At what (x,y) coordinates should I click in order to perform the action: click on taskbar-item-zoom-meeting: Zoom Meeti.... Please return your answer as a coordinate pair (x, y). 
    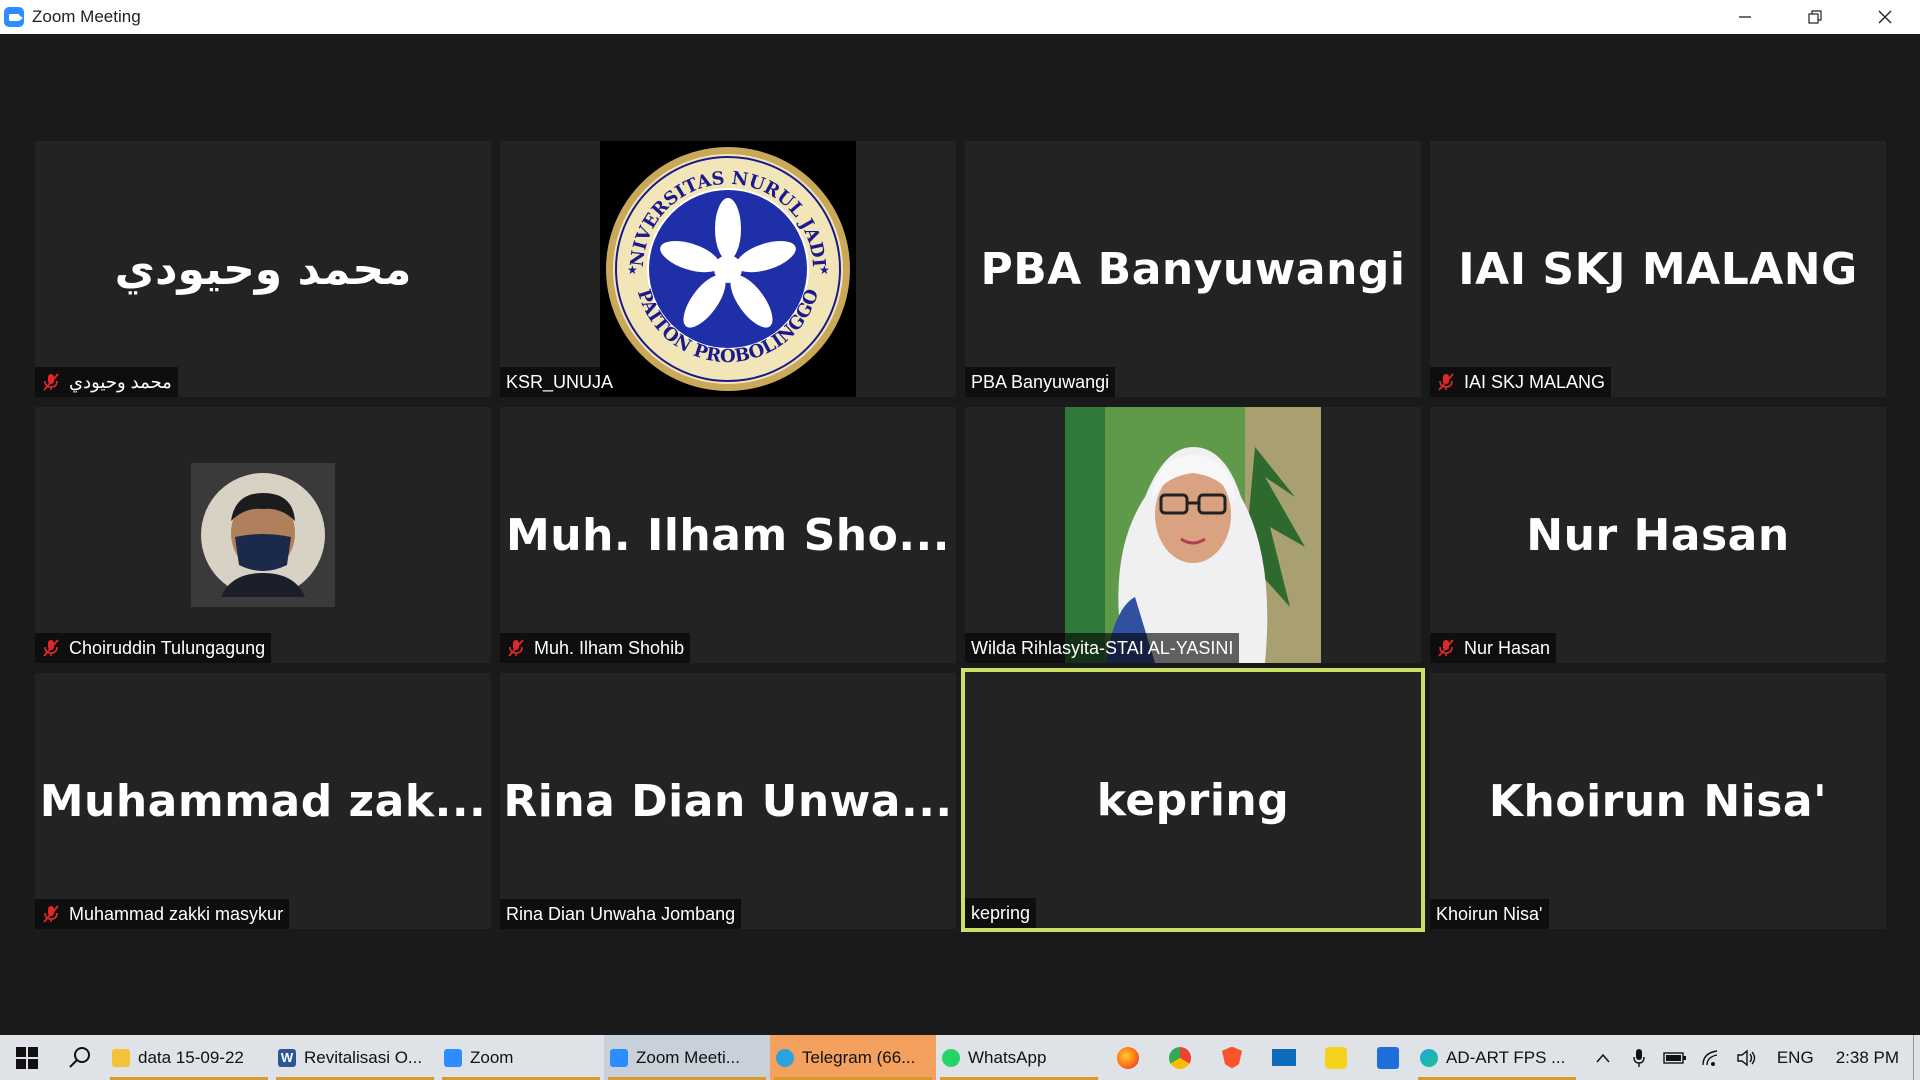
    Looking at the image, I should click on (687, 1057).